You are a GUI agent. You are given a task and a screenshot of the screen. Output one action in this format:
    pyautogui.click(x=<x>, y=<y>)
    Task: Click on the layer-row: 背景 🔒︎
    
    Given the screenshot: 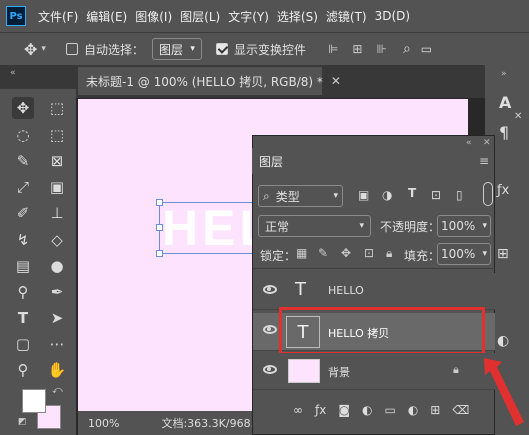 What is the action you would take?
    pyautogui.click(x=374, y=371)
    